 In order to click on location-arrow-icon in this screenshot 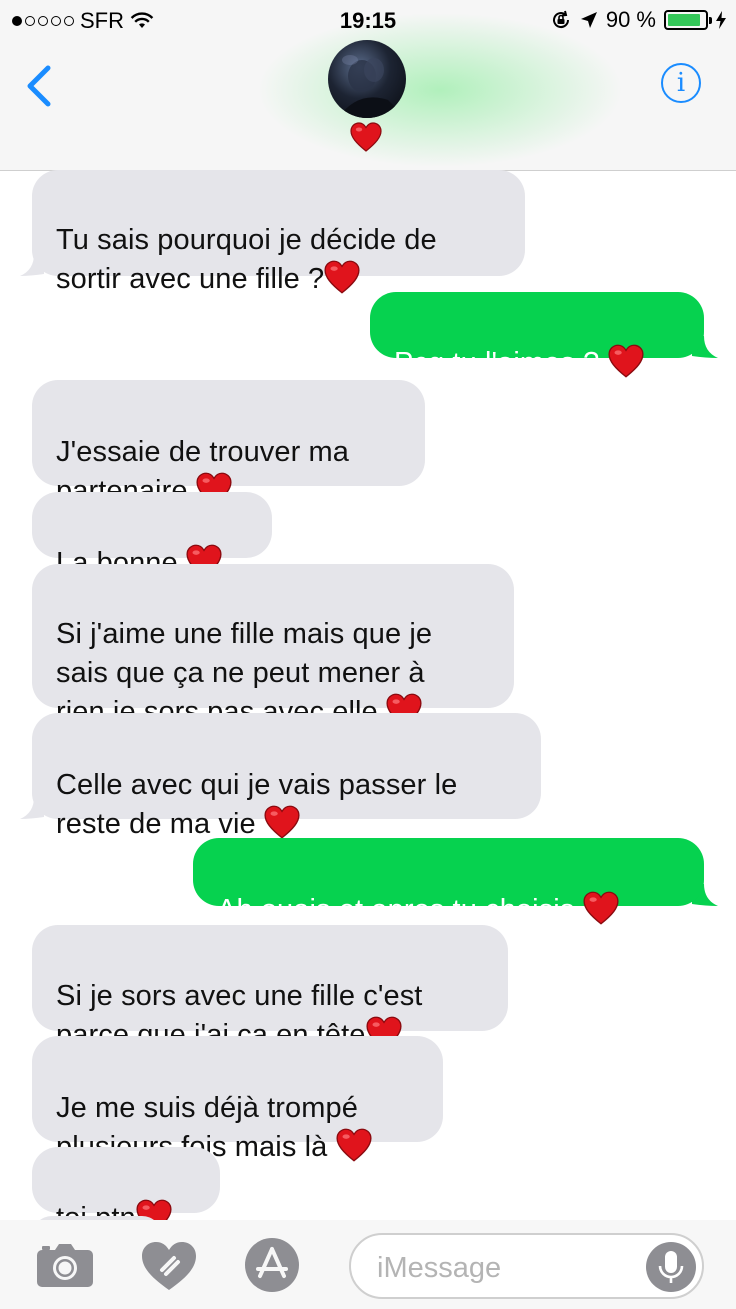, I will do `click(588, 20)`.